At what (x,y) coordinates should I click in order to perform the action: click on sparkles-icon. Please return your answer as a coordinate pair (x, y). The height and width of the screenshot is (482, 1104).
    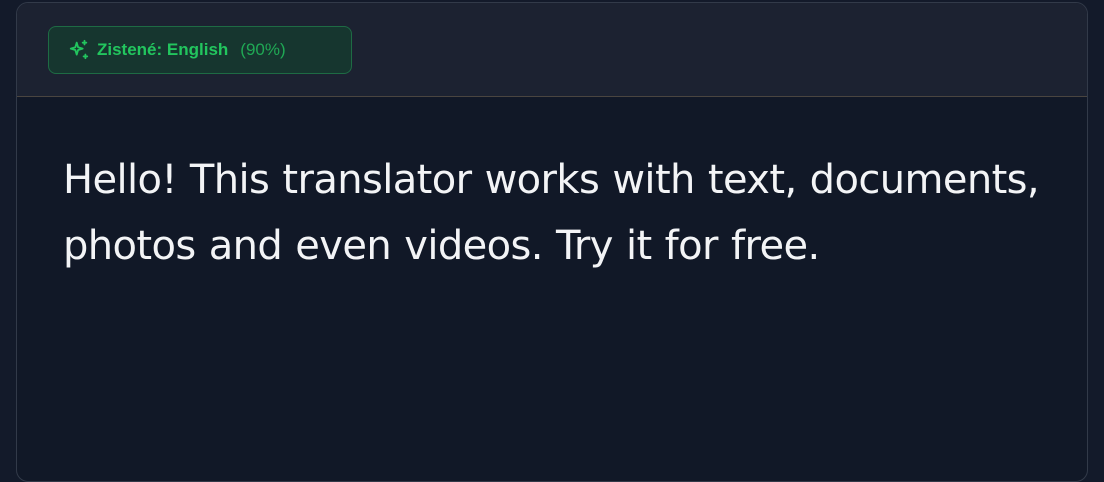
    Looking at the image, I should click on (79, 50).